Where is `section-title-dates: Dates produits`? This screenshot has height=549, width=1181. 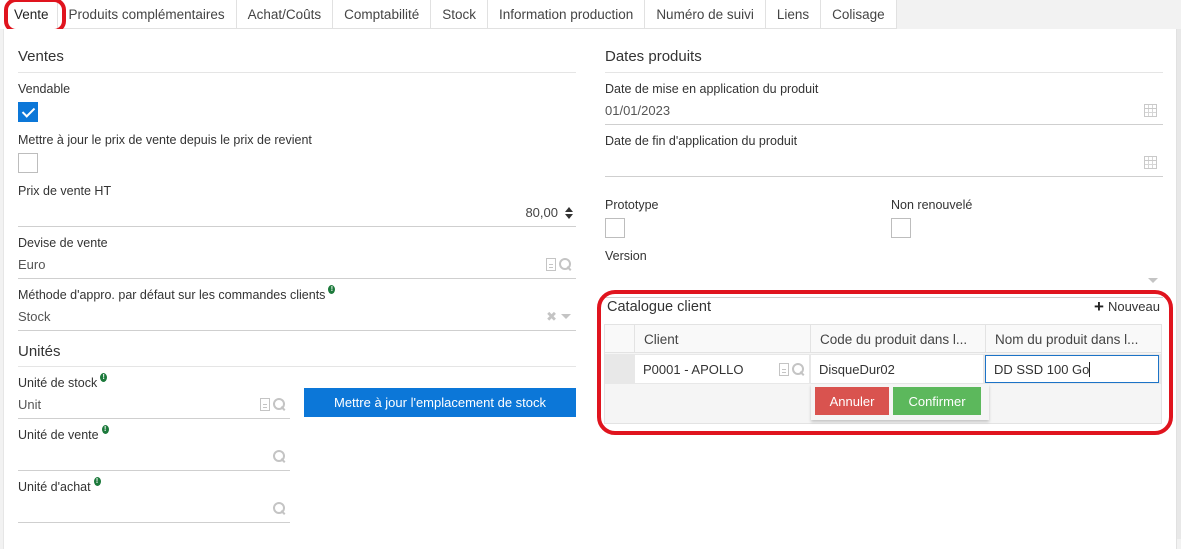 section-title-dates: Dates produits is located at coordinates (884, 51).